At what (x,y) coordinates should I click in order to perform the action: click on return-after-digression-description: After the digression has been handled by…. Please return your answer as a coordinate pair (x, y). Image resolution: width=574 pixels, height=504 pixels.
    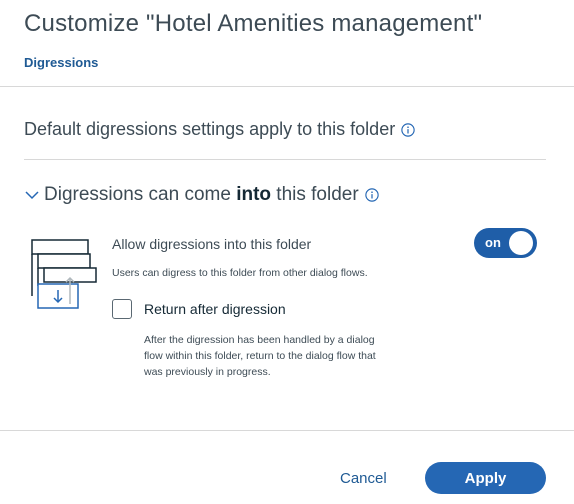
    Looking at the image, I should click on (279, 356).